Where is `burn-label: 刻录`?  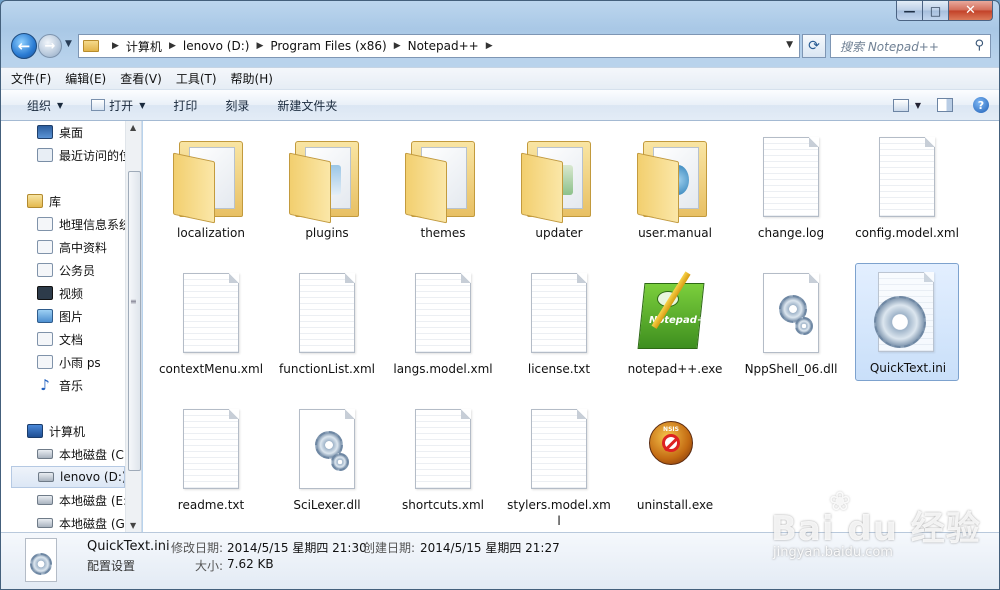
burn-label: 刻录 is located at coordinates (237, 105).